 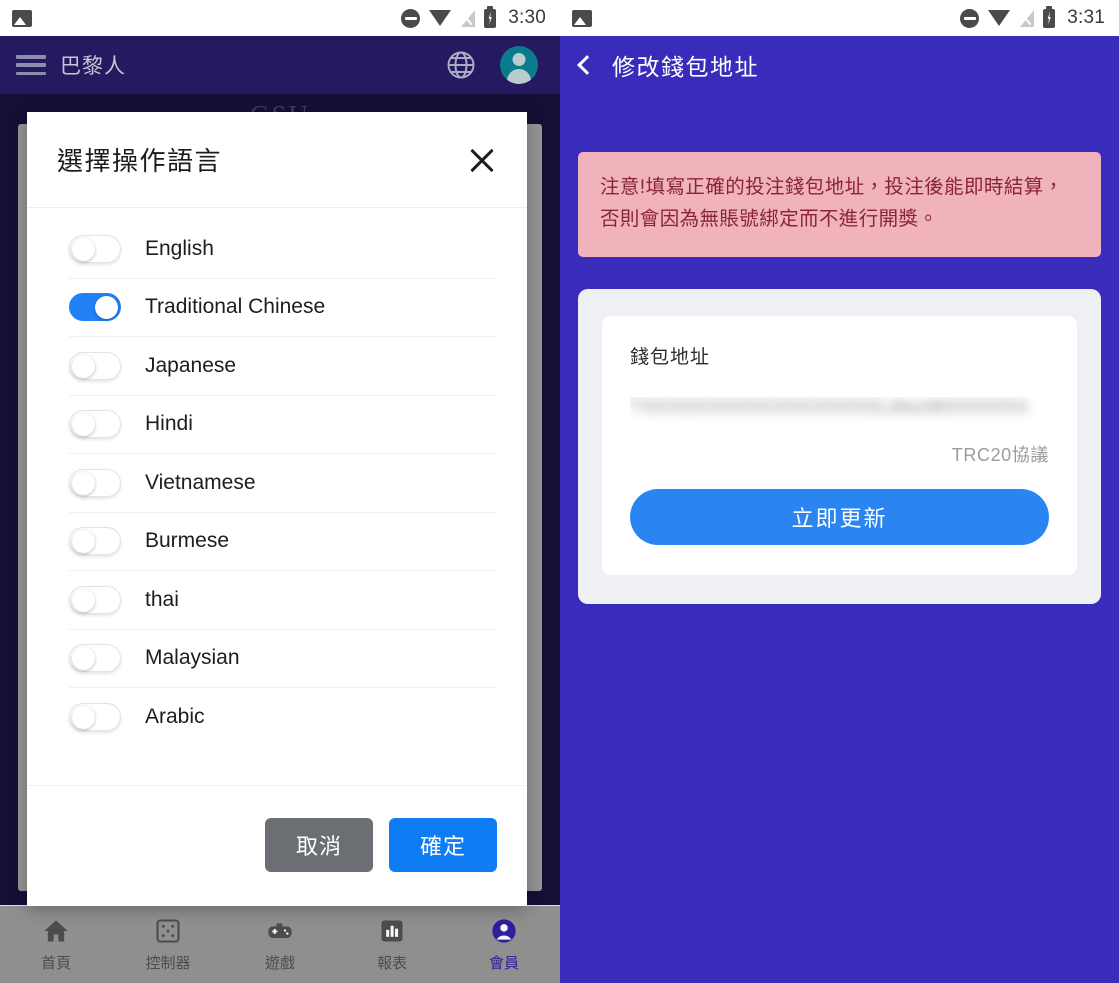 What do you see at coordinates (670, 358) in the screenshot?
I see `wallet-address-label: 錢包地址` at bounding box center [670, 358].